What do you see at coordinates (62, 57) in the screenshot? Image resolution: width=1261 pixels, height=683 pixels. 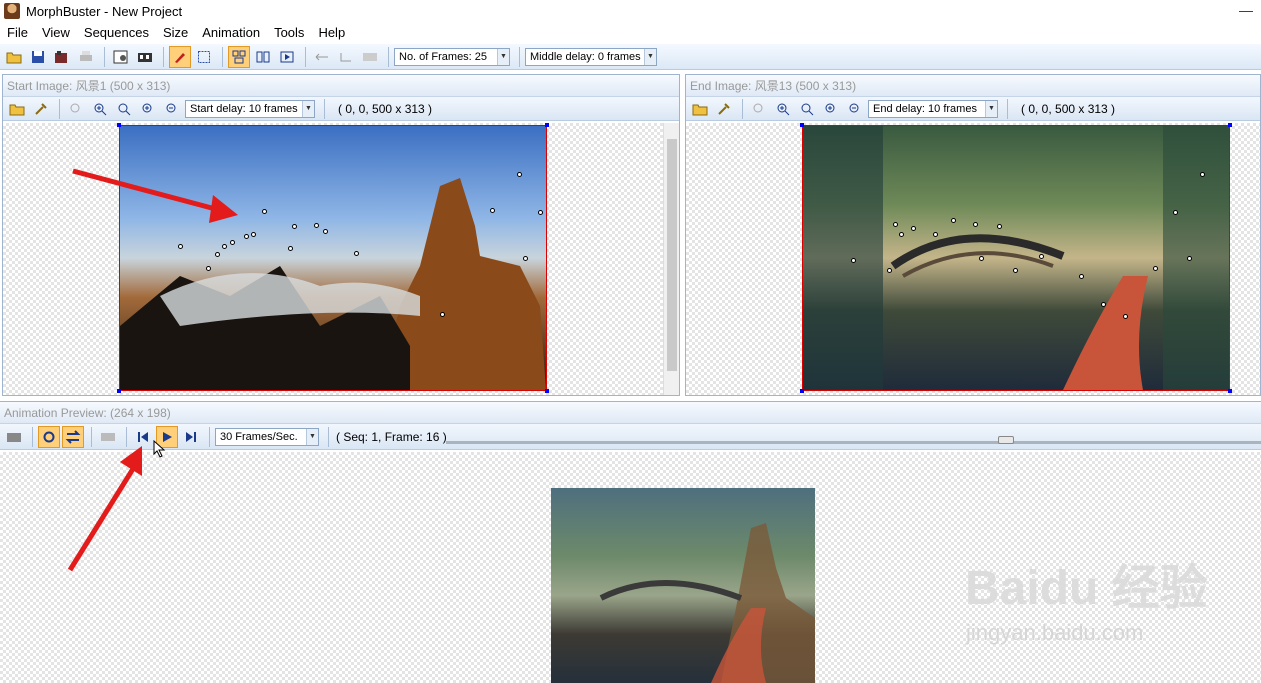 I see `export-icon` at bounding box center [62, 57].